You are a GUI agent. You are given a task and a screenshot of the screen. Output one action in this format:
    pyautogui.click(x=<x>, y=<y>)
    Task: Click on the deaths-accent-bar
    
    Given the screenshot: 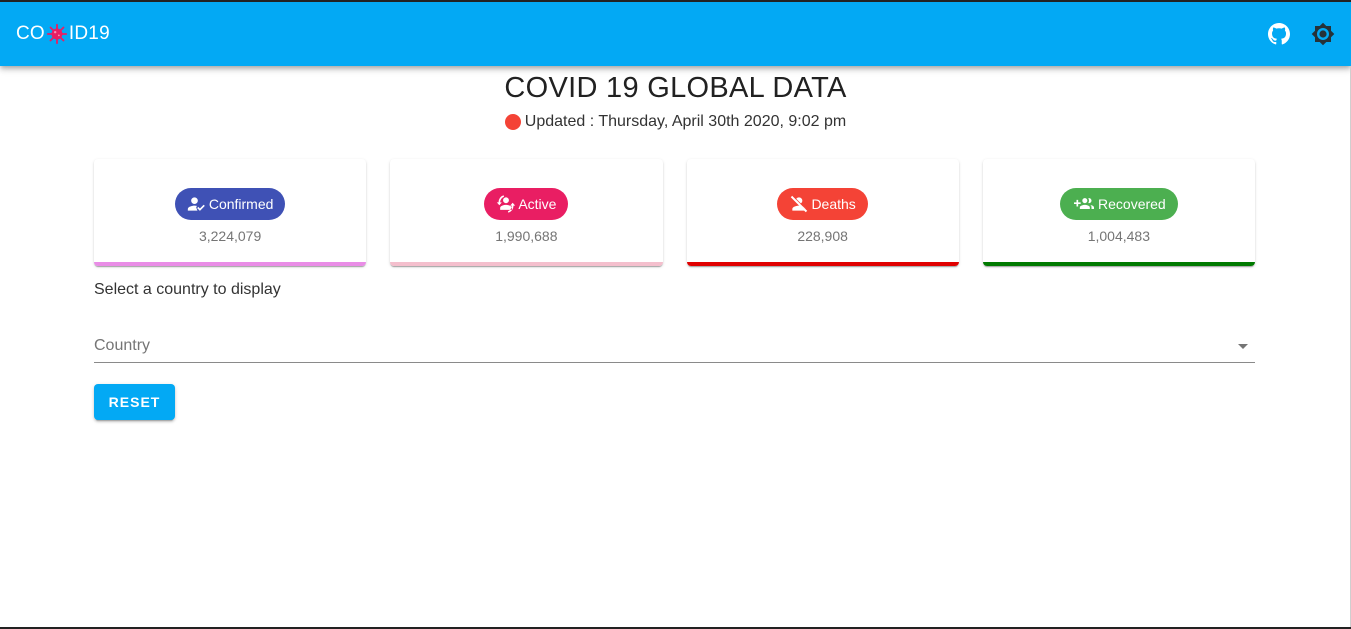 What is the action you would take?
    pyautogui.click(x=822, y=264)
    